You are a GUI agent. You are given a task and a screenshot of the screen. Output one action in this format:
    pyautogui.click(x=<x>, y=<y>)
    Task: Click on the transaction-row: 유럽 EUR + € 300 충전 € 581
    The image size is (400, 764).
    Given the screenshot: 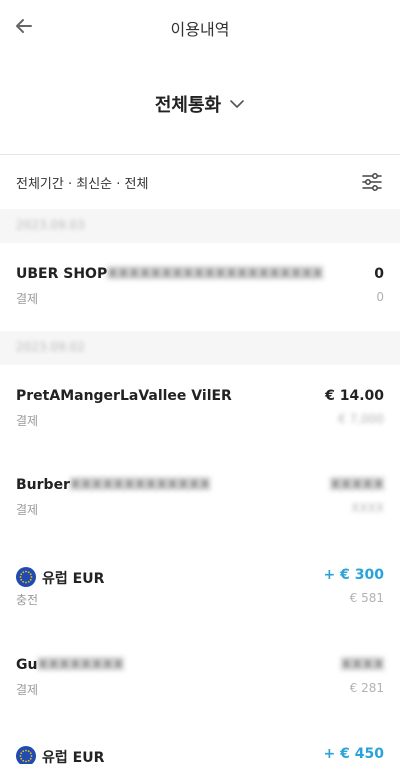 What is the action you would take?
    pyautogui.click(x=200, y=599)
    